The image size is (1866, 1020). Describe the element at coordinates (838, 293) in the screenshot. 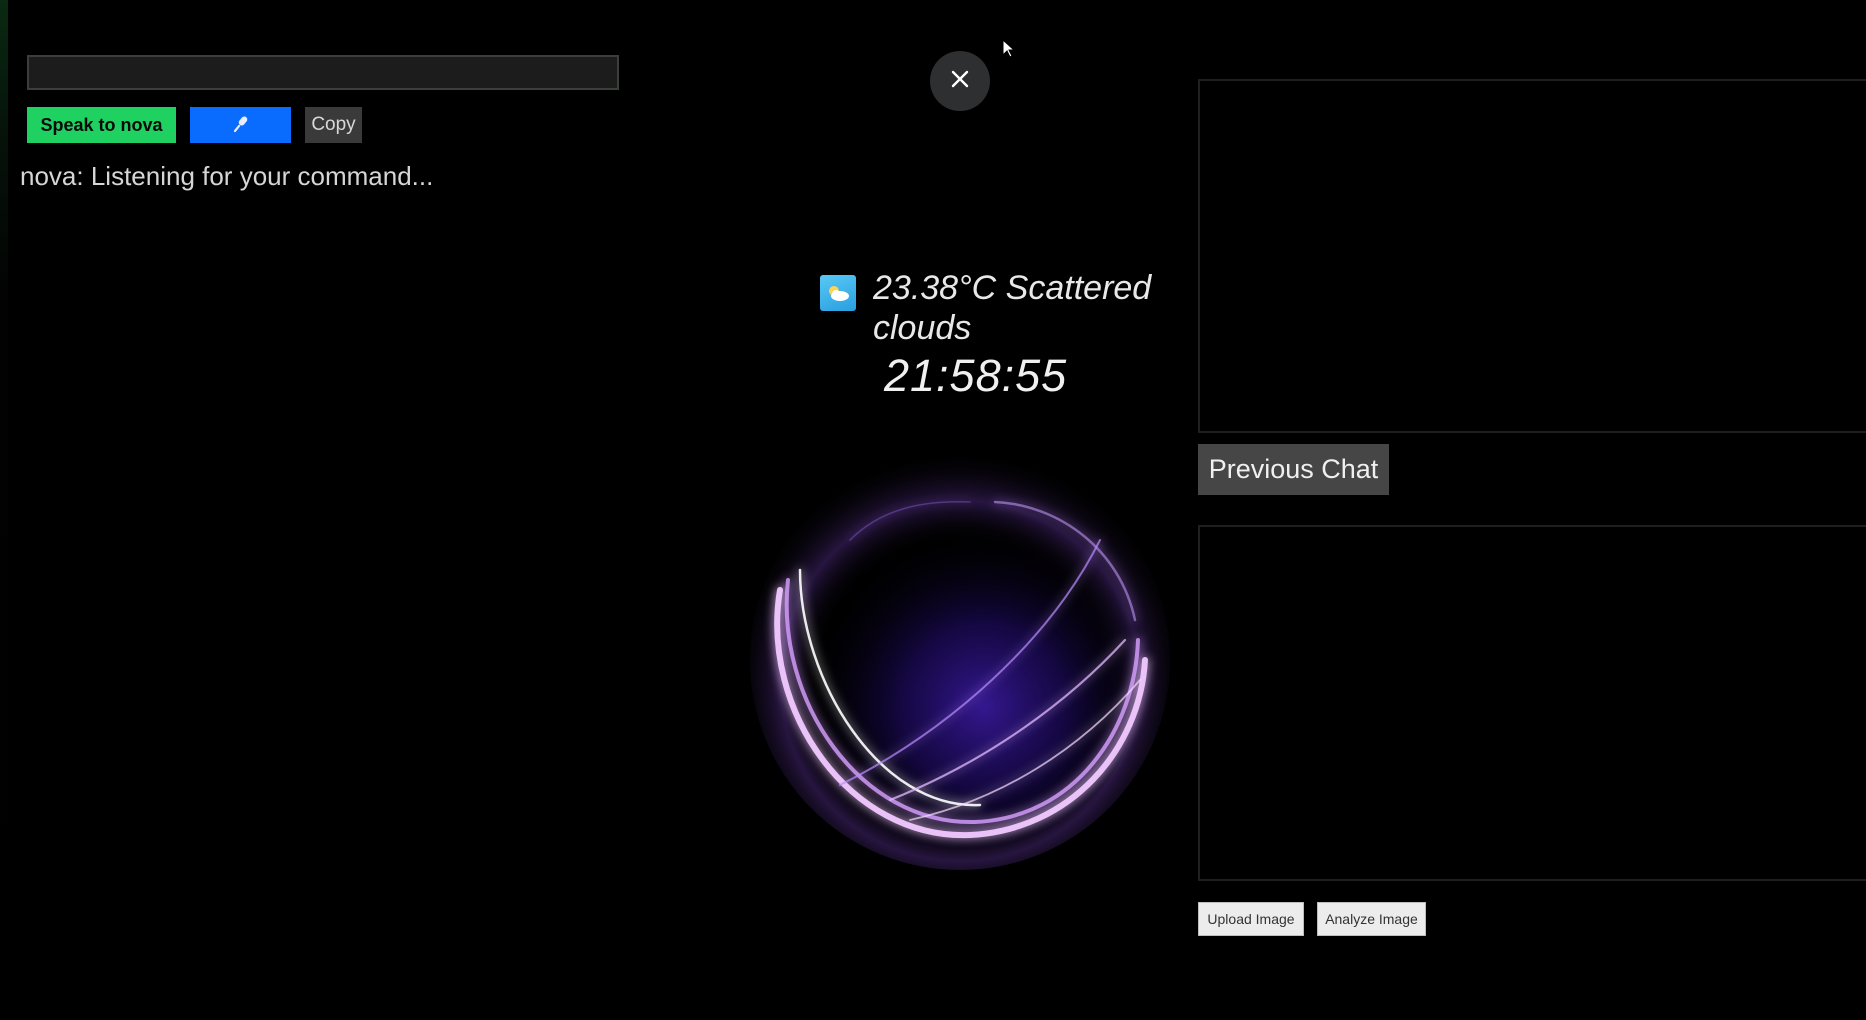

I see `weather-cloud-icon` at that location.